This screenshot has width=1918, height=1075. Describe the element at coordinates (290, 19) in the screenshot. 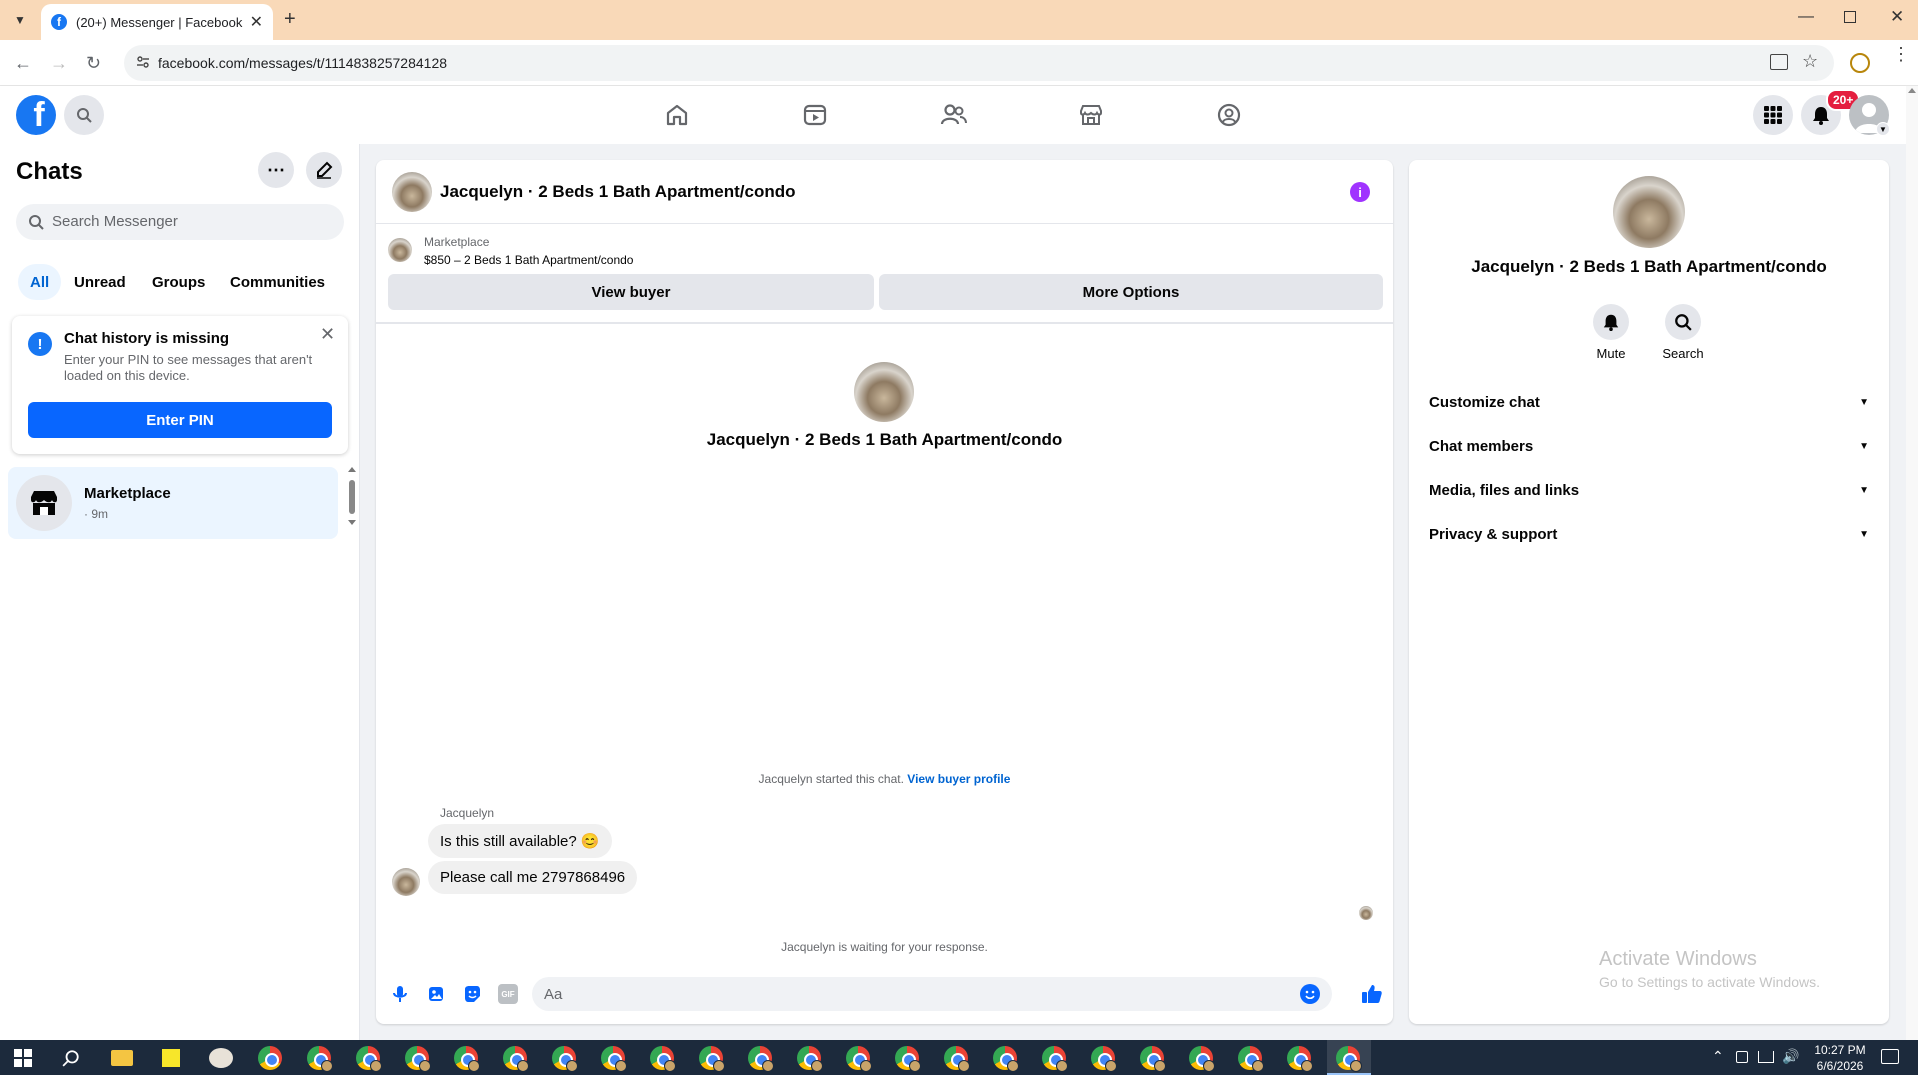

I see `new-tab-icon: +` at that location.